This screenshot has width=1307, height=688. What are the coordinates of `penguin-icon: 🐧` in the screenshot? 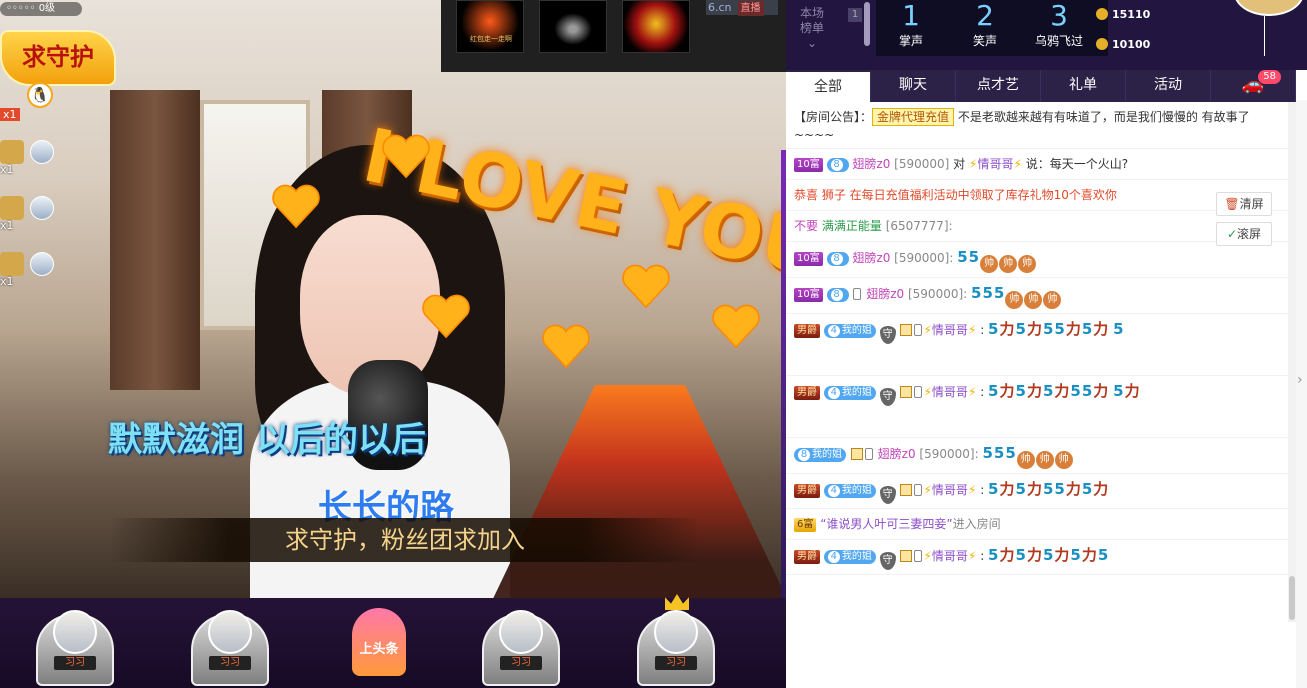 It's located at (40, 95).